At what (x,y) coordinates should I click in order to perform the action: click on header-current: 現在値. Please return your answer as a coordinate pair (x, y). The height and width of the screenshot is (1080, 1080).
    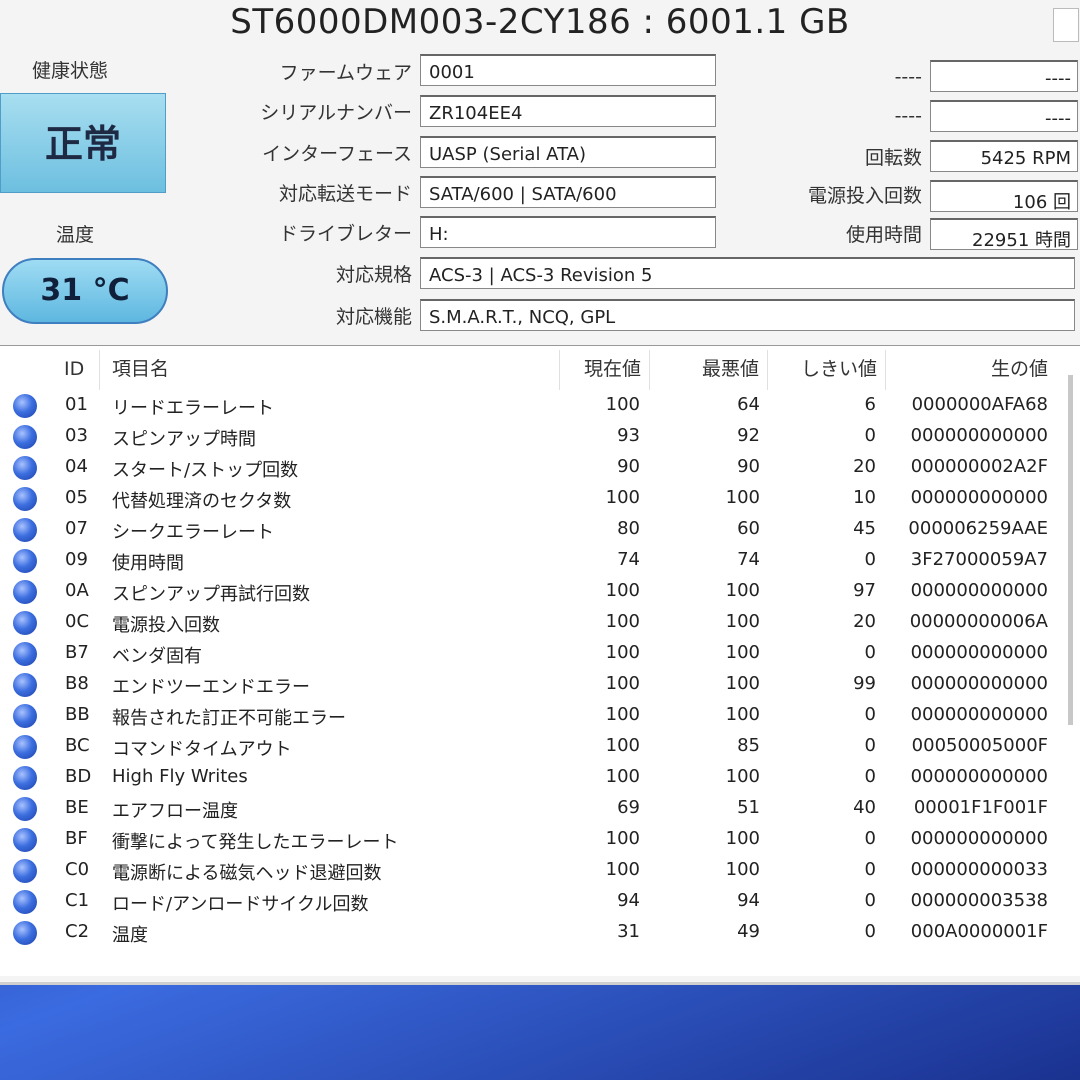
    Looking at the image, I should click on (605, 370).